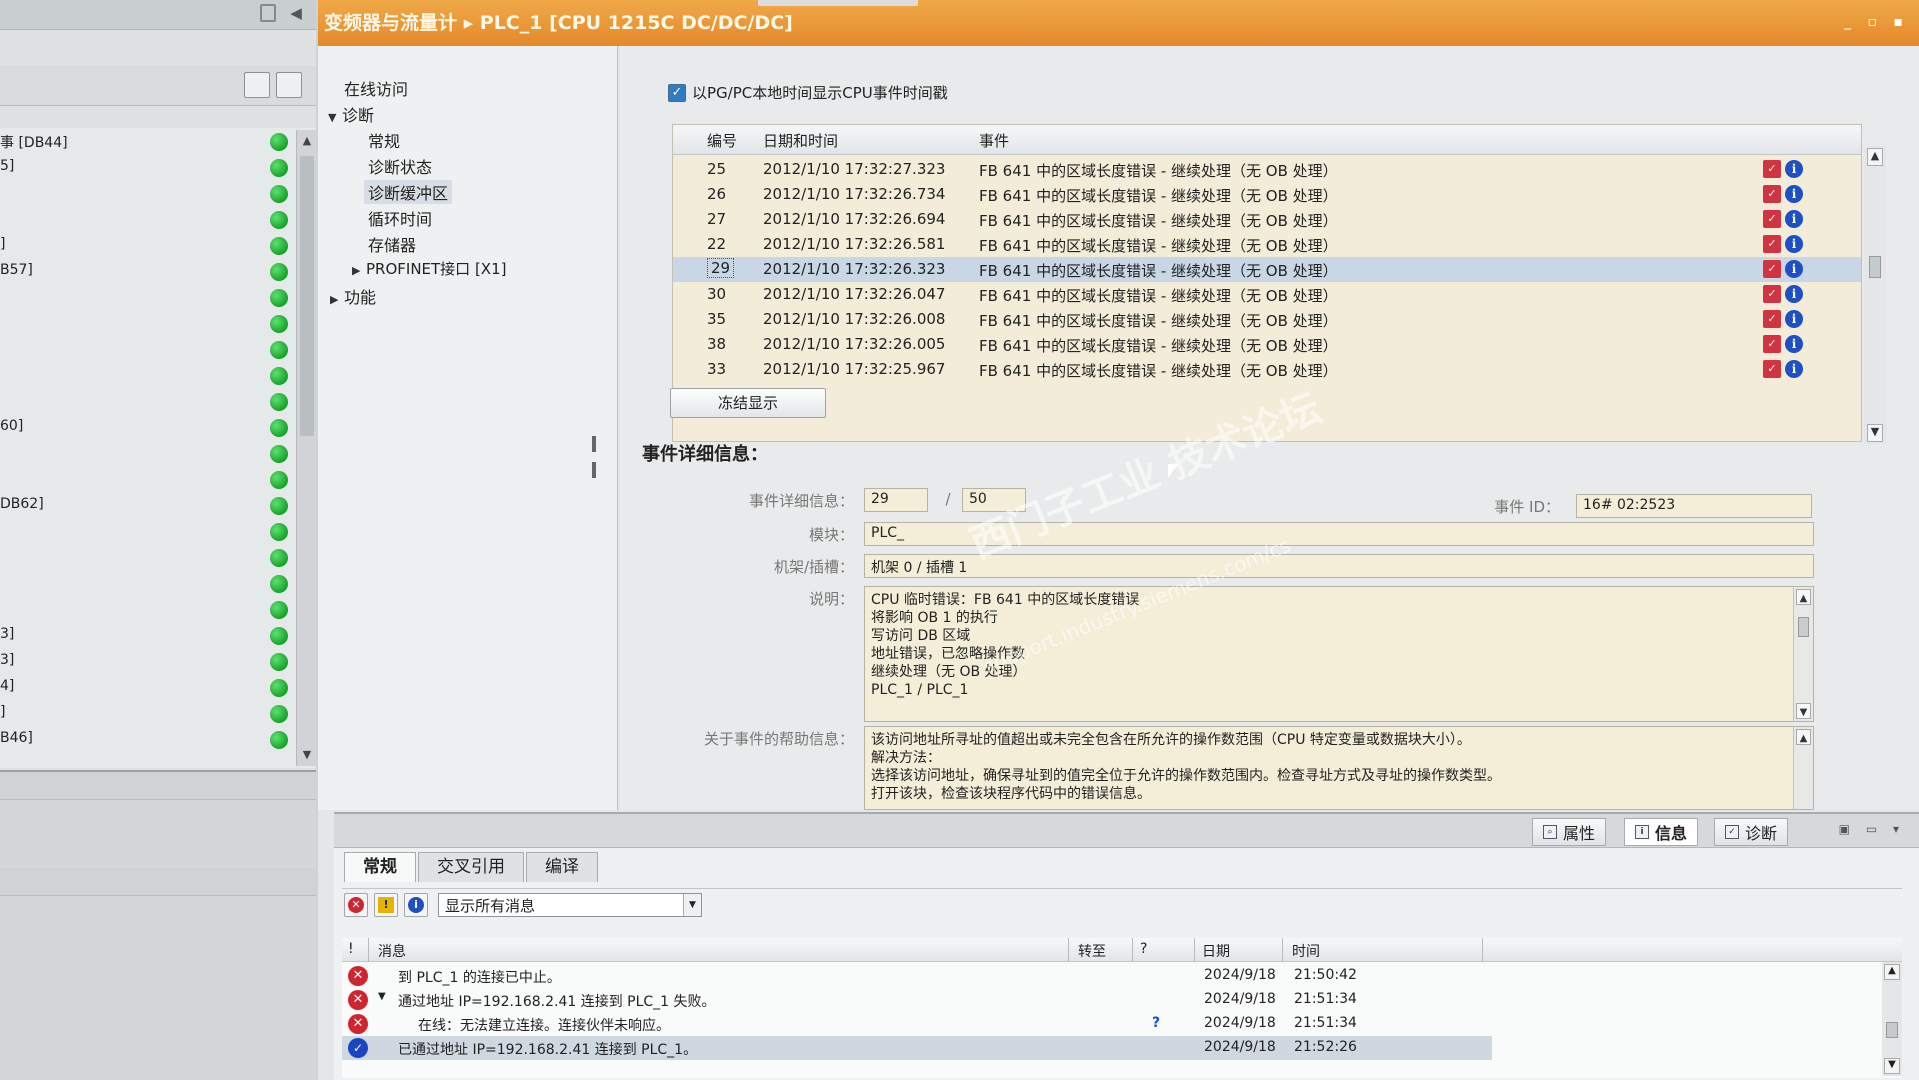 The height and width of the screenshot is (1080, 1919). What do you see at coordinates (1751, 832) in the screenshot?
I see `tab-diagnostics: ✓ 诊断` at bounding box center [1751, 832].